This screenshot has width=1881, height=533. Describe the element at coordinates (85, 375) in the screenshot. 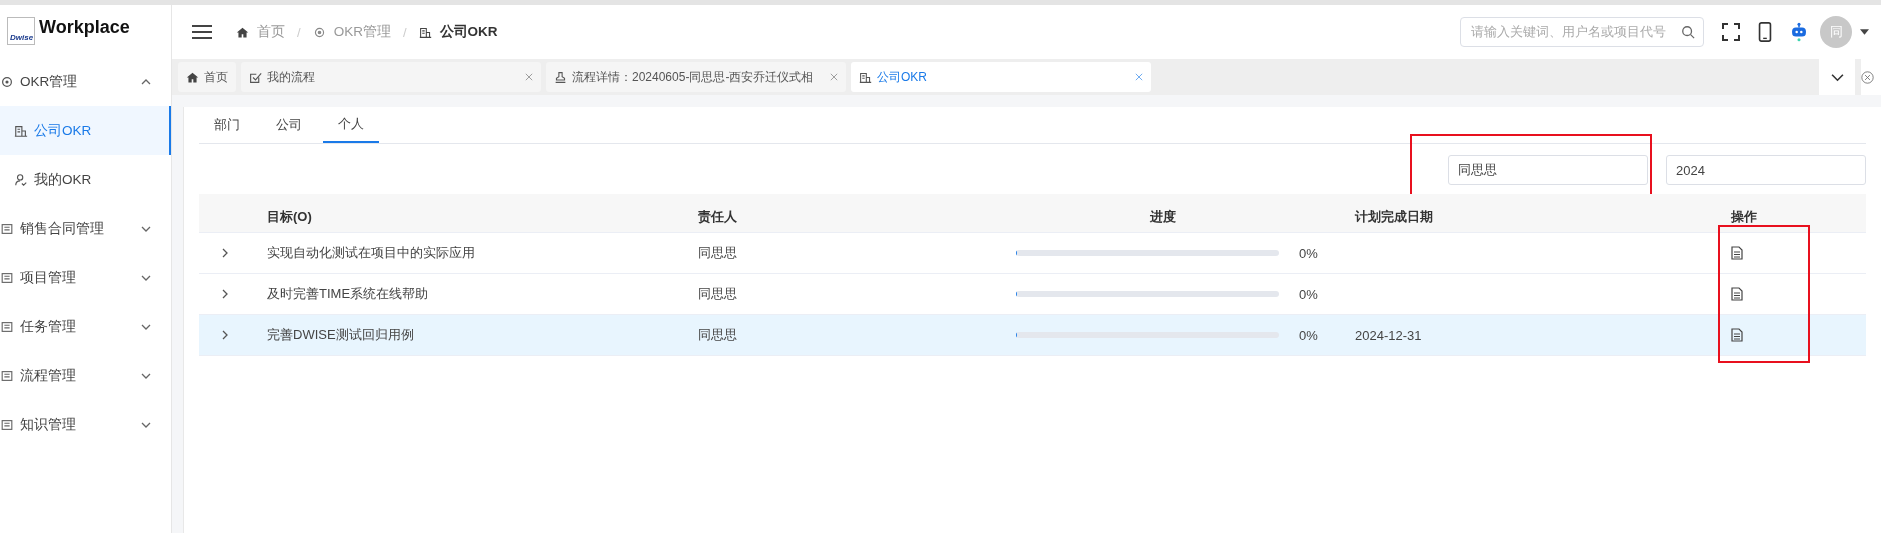

I see `menu-item: 流程管理` at that location.